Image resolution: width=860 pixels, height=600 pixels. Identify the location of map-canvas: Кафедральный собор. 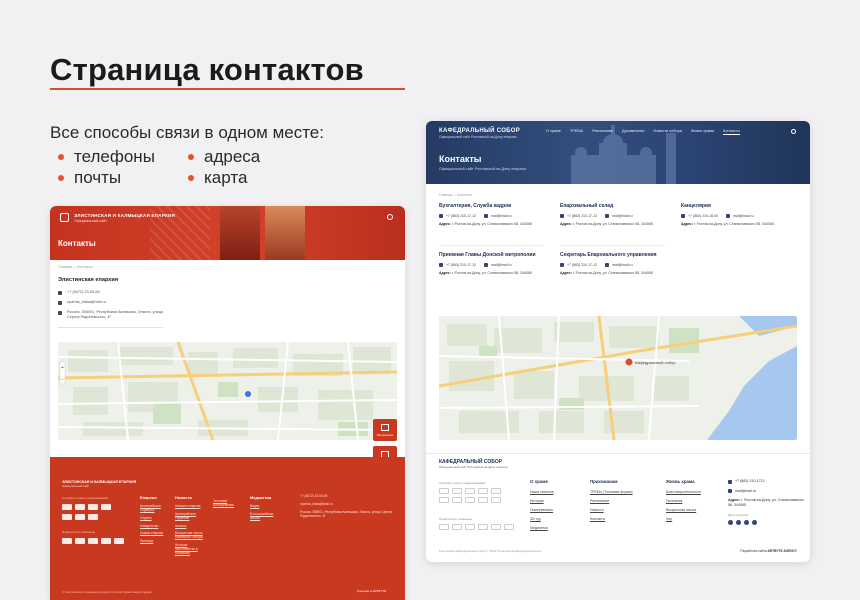
(618, 378).